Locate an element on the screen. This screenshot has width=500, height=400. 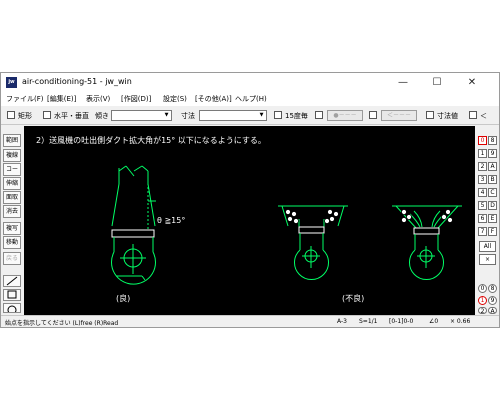
lt-label: ＜ is located at coordinates (483, 116).